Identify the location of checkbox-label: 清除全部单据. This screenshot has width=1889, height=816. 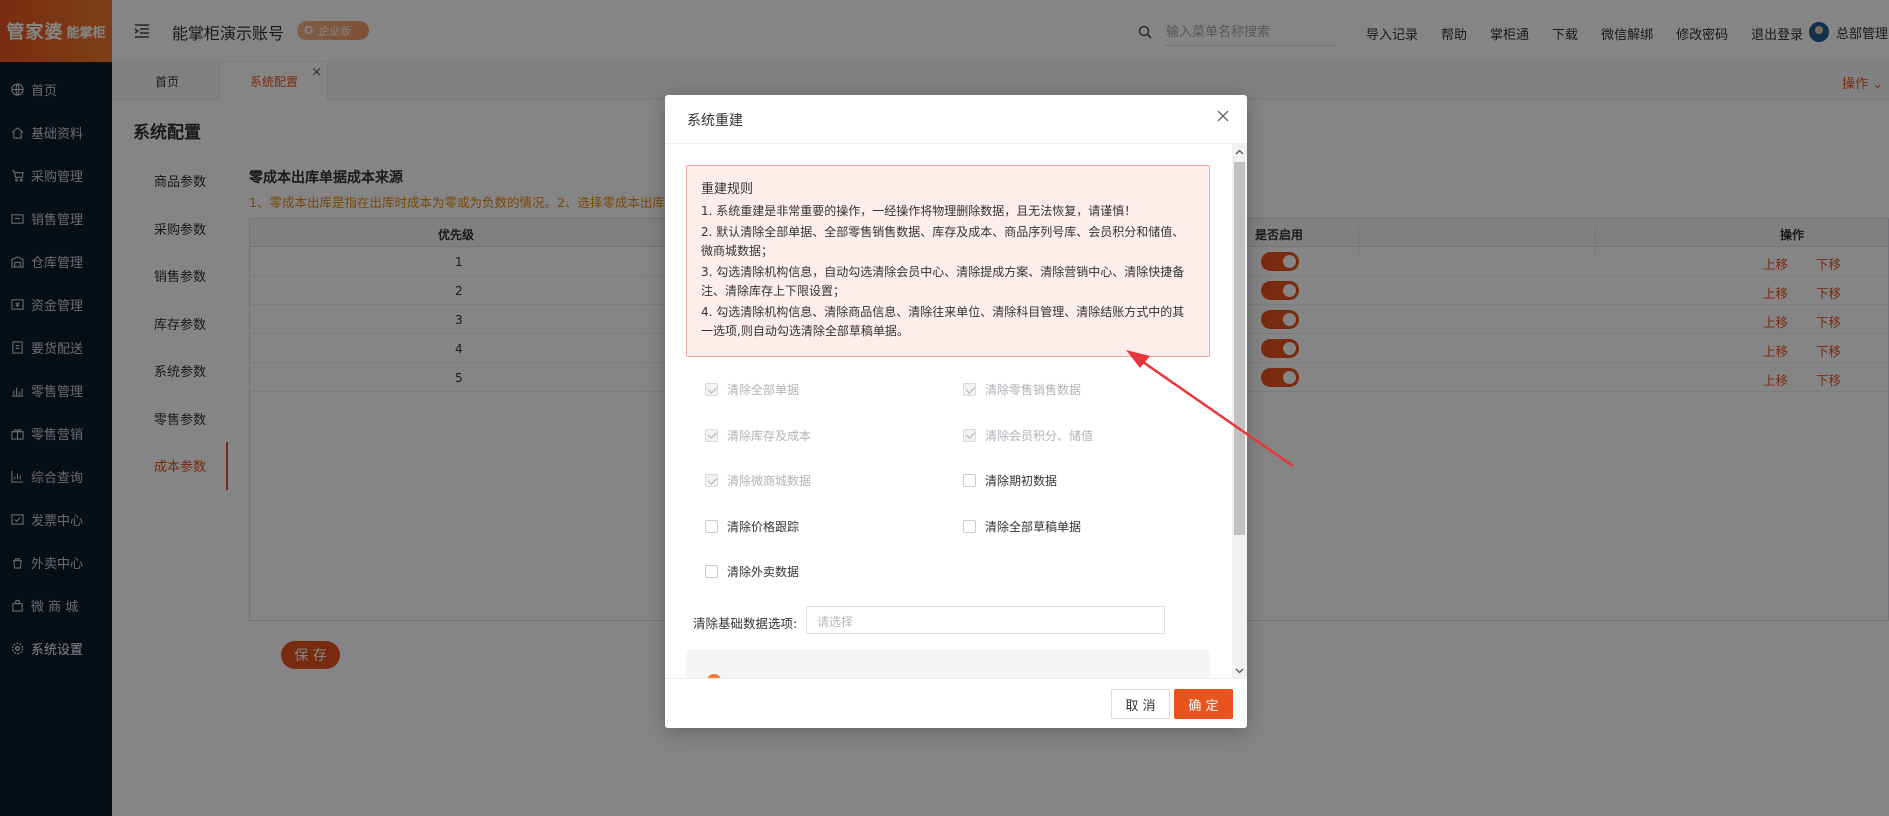
(763, 390).